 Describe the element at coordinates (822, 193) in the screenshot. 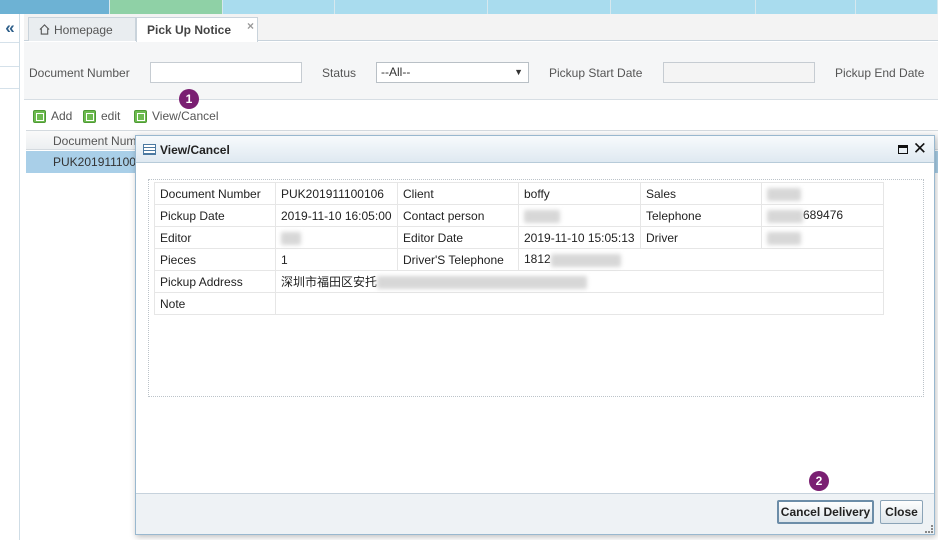

I see `value-sales` at that location.